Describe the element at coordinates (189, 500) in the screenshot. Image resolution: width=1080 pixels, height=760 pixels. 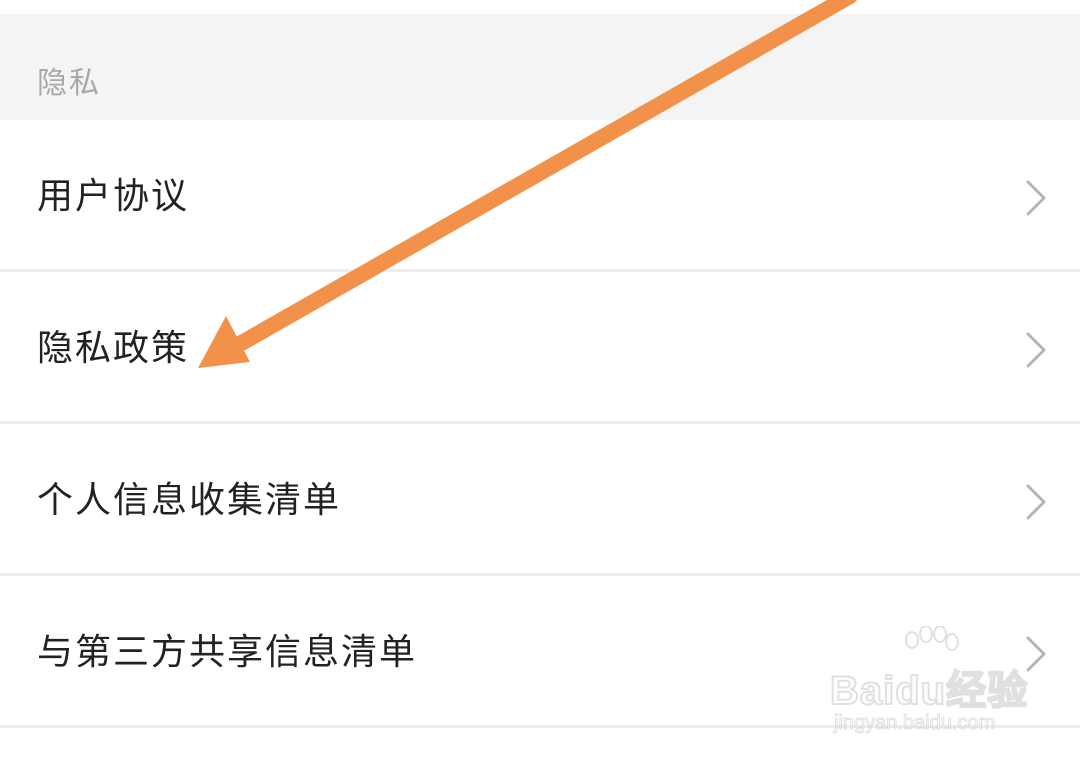
I see `menu-item-label: 个人信息收集清单` at that location.